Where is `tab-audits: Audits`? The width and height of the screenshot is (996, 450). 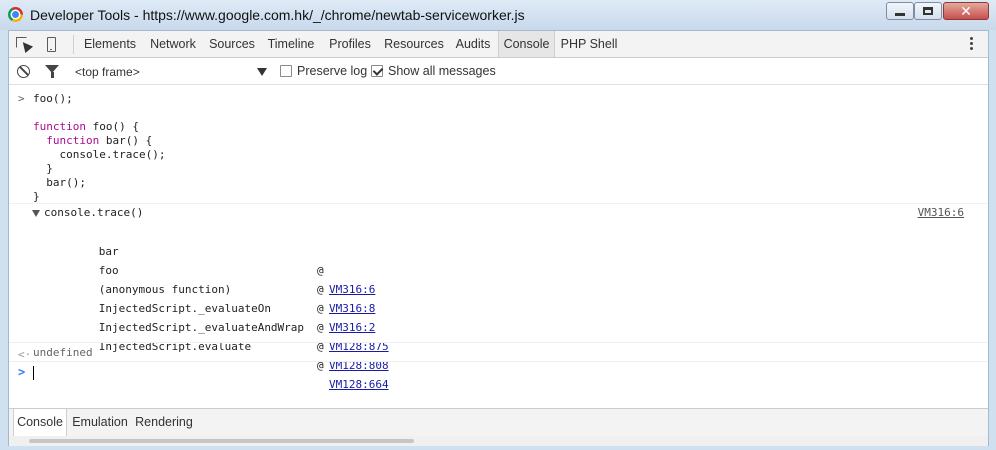
tab-audits: Audits is located at coordinates (473, 44).